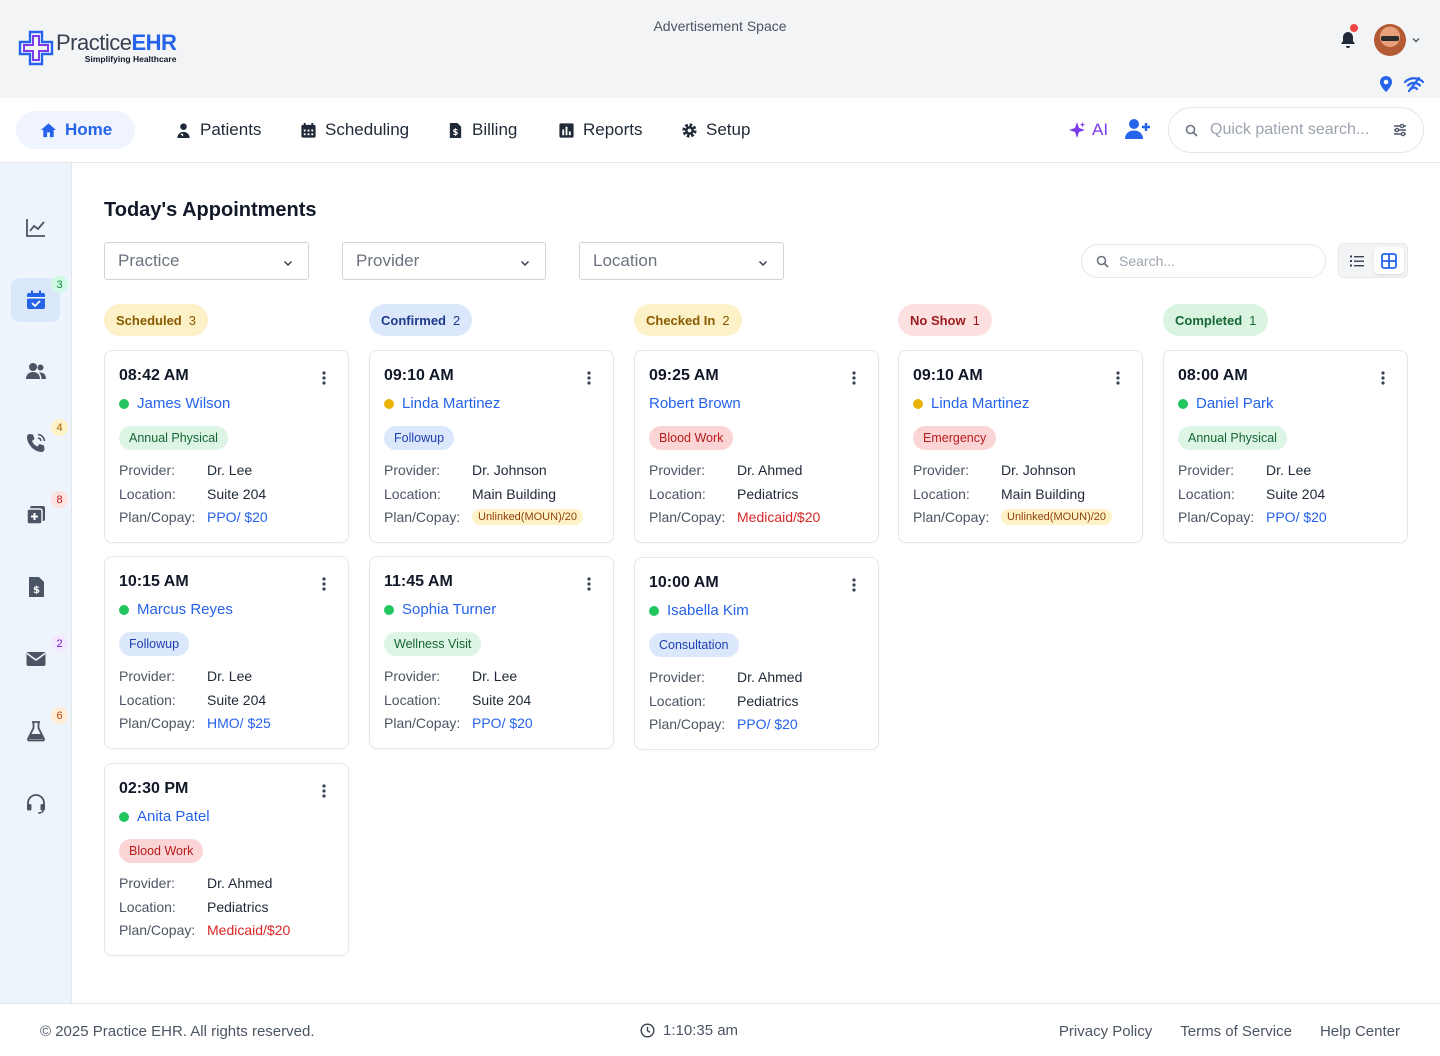  What do you see at coordinates (1414, 84) in the screenshot?
I see `connection-icon` at bounding box center [1414, 84].